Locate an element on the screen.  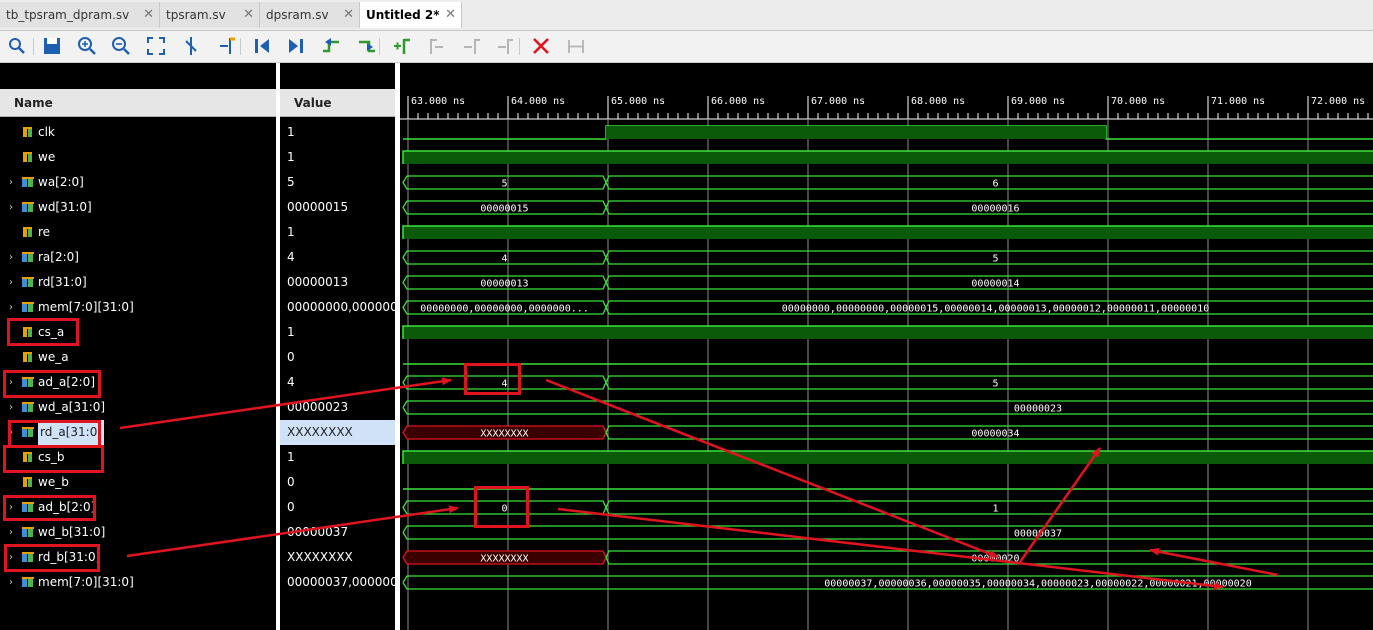
waveform-trace: 00000013 00000014 is located at coordinates (887, 282).